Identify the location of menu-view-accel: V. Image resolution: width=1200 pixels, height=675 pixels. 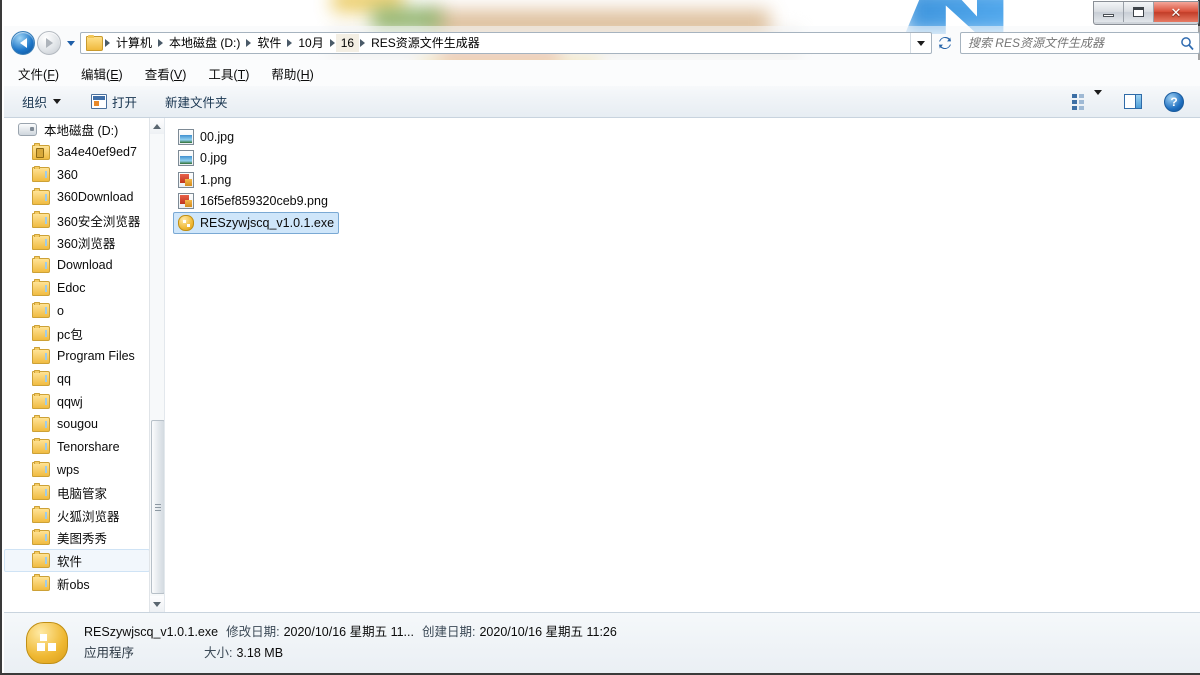
(178, 74).